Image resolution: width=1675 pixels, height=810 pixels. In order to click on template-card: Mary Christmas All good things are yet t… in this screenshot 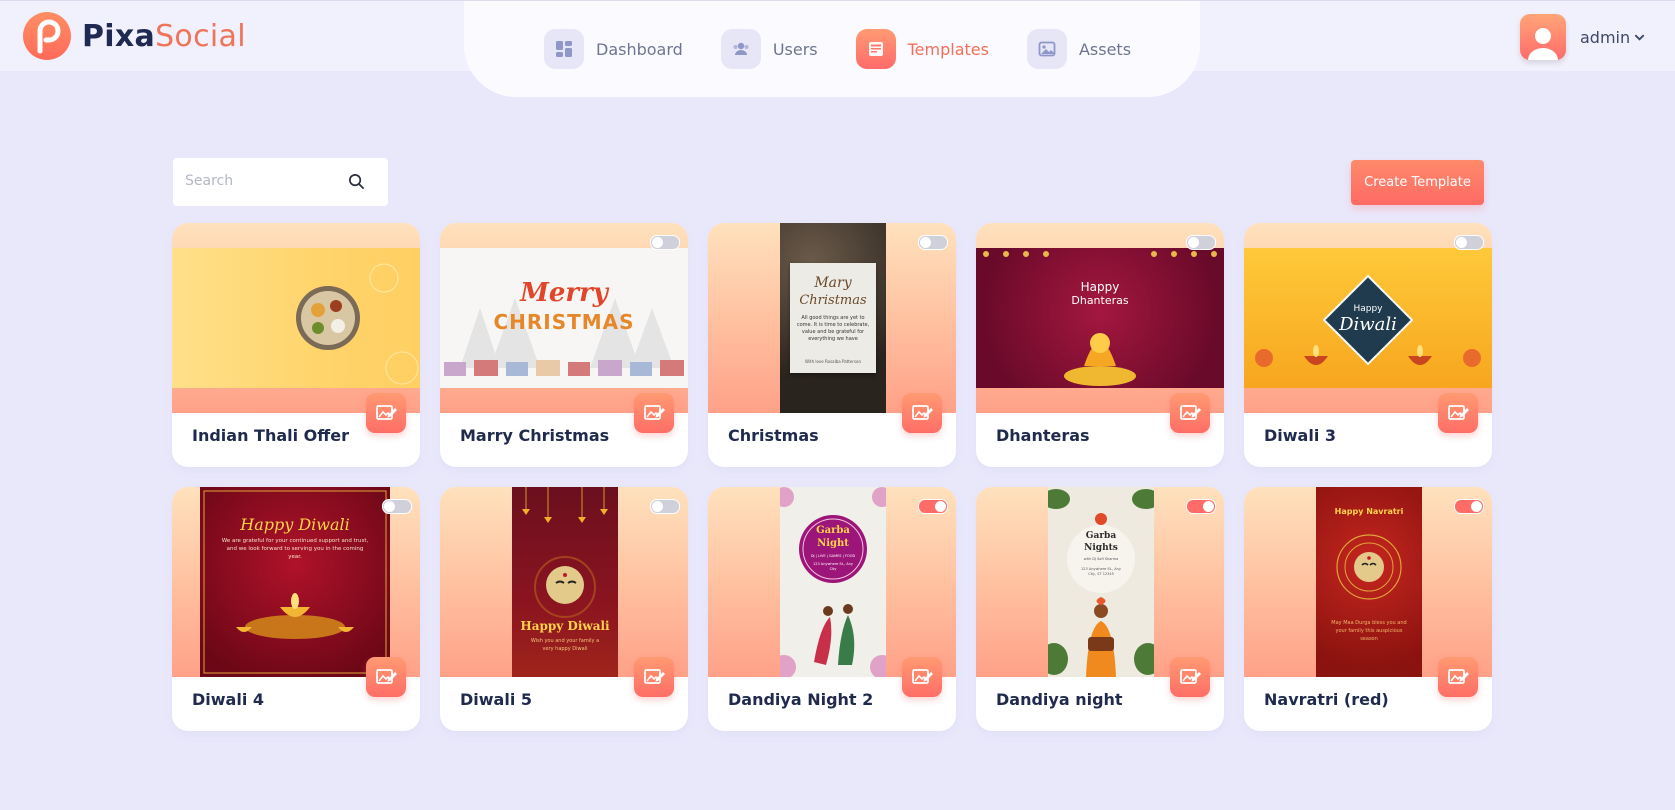, I will do `click(832, 345)`.